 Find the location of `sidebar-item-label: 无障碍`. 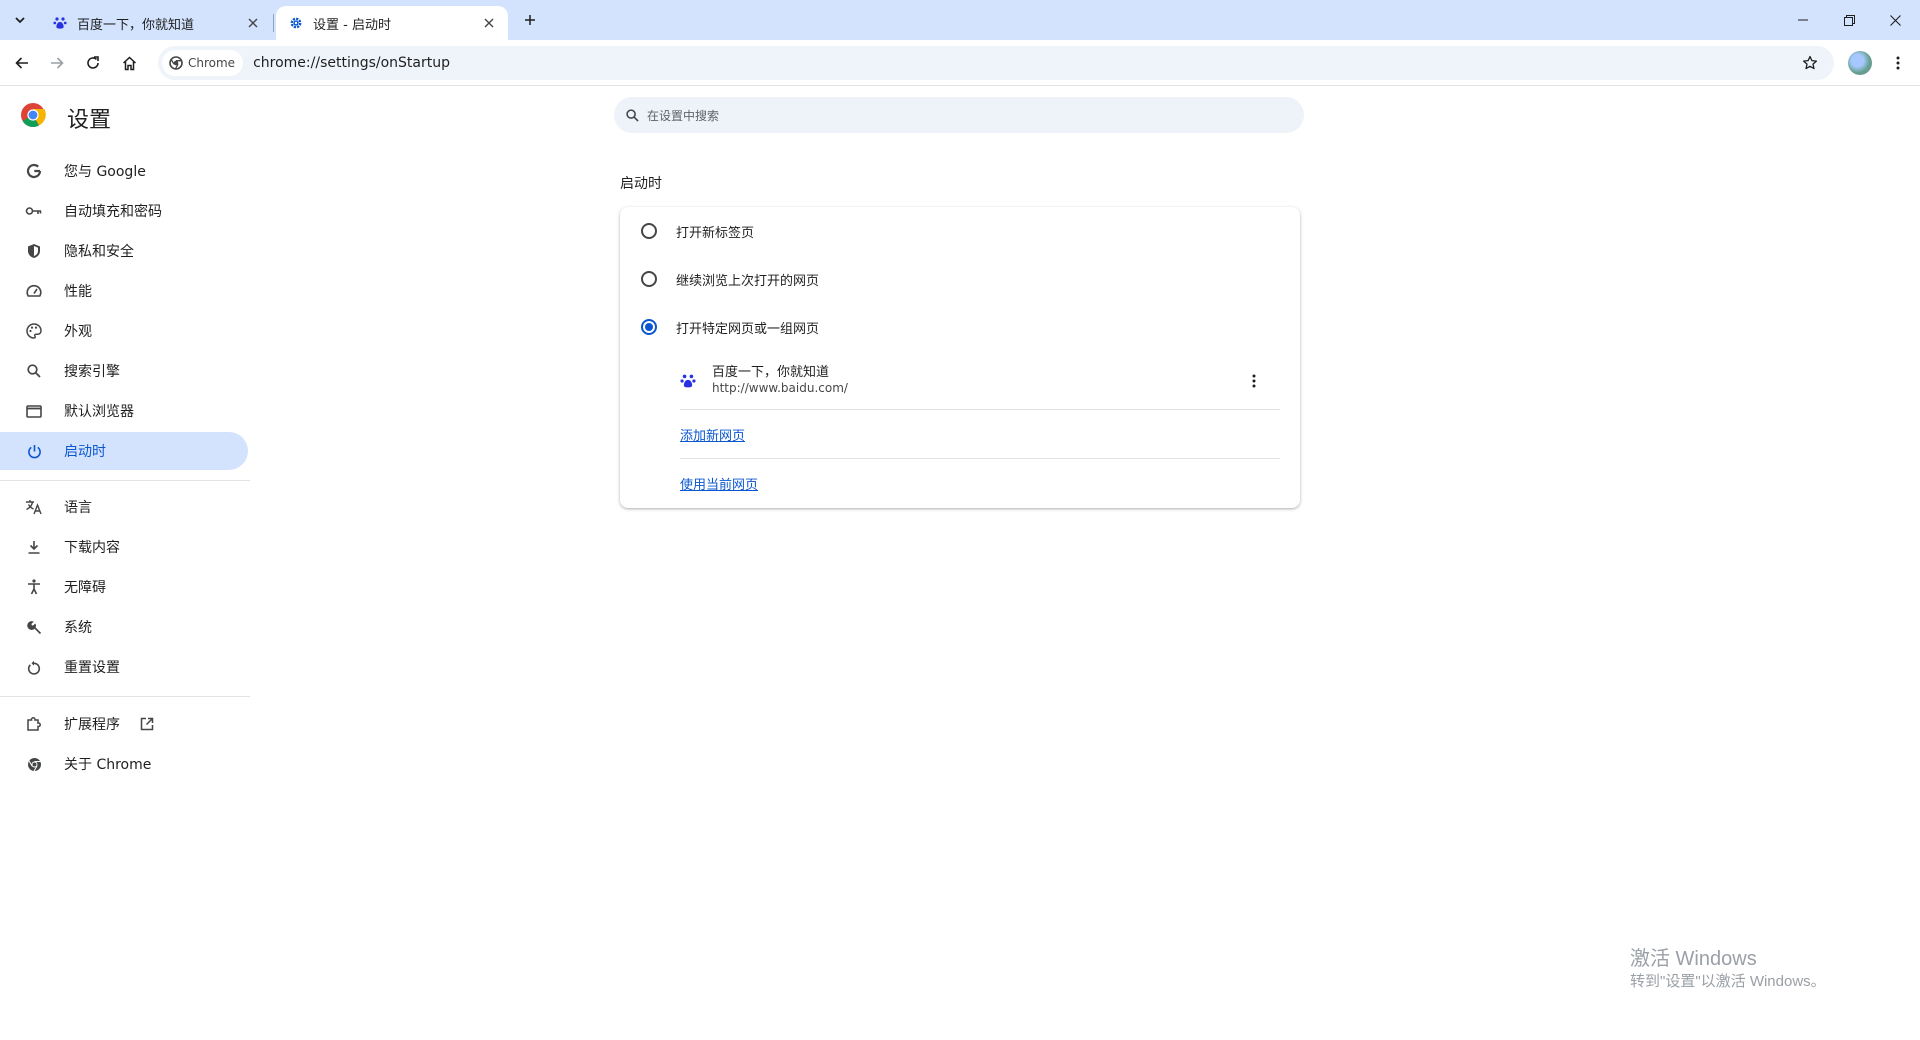

sidebar-item-label: 无障碍 is located at coordinates (85, 588).